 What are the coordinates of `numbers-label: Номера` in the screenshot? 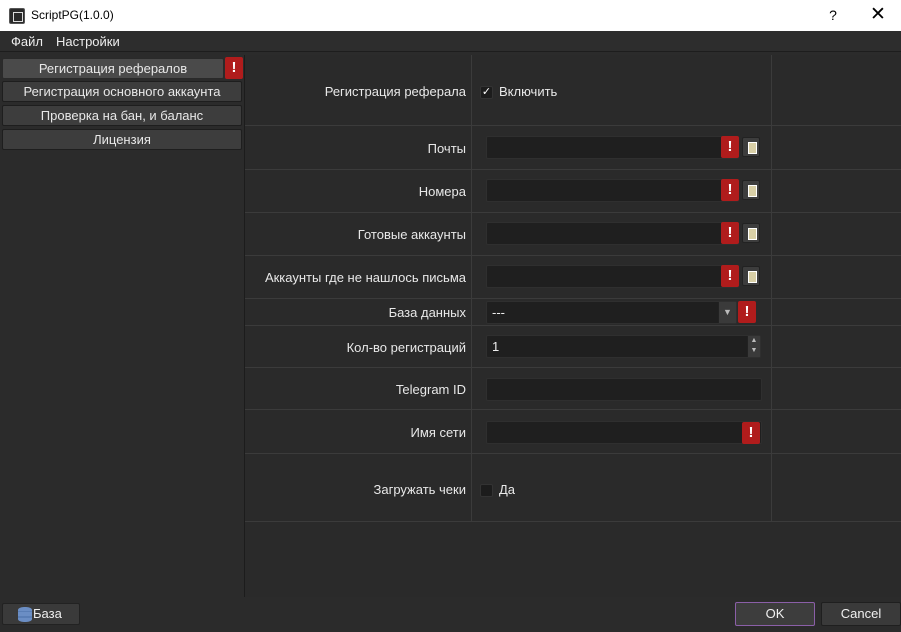 It's located at (442, 191).